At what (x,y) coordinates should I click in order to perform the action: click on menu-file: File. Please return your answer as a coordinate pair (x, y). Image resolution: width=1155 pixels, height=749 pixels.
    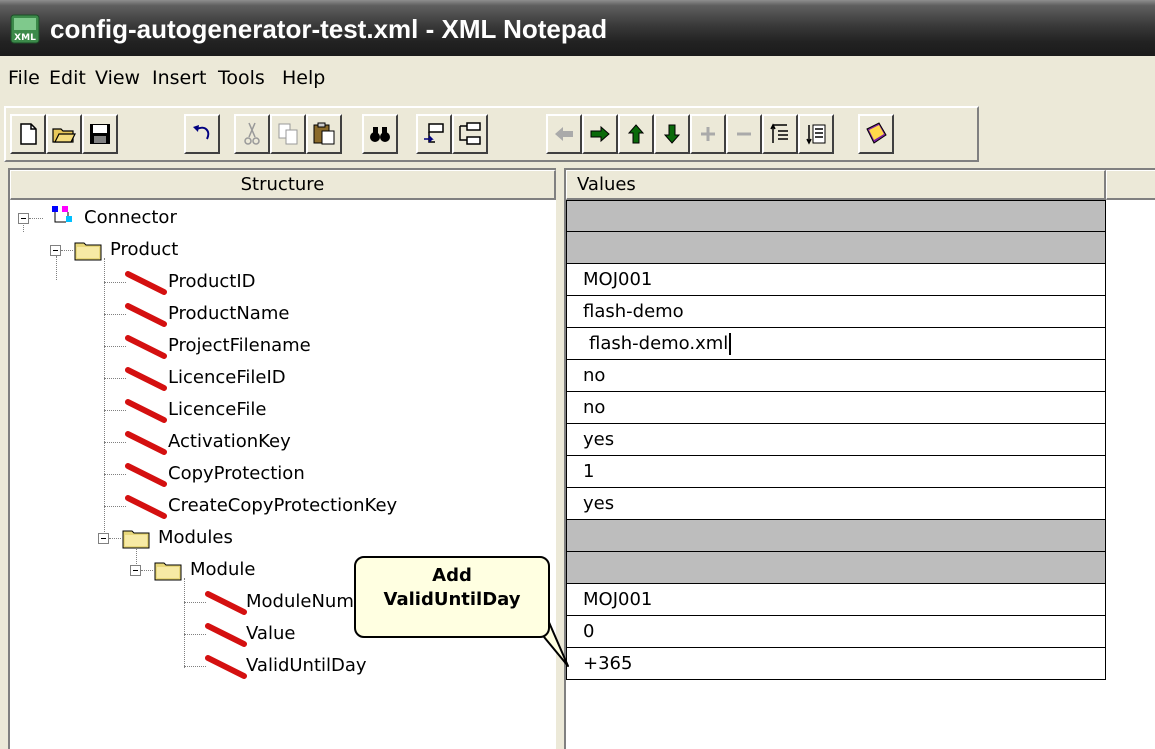
    Looking at the image, I should click on (24, 78).